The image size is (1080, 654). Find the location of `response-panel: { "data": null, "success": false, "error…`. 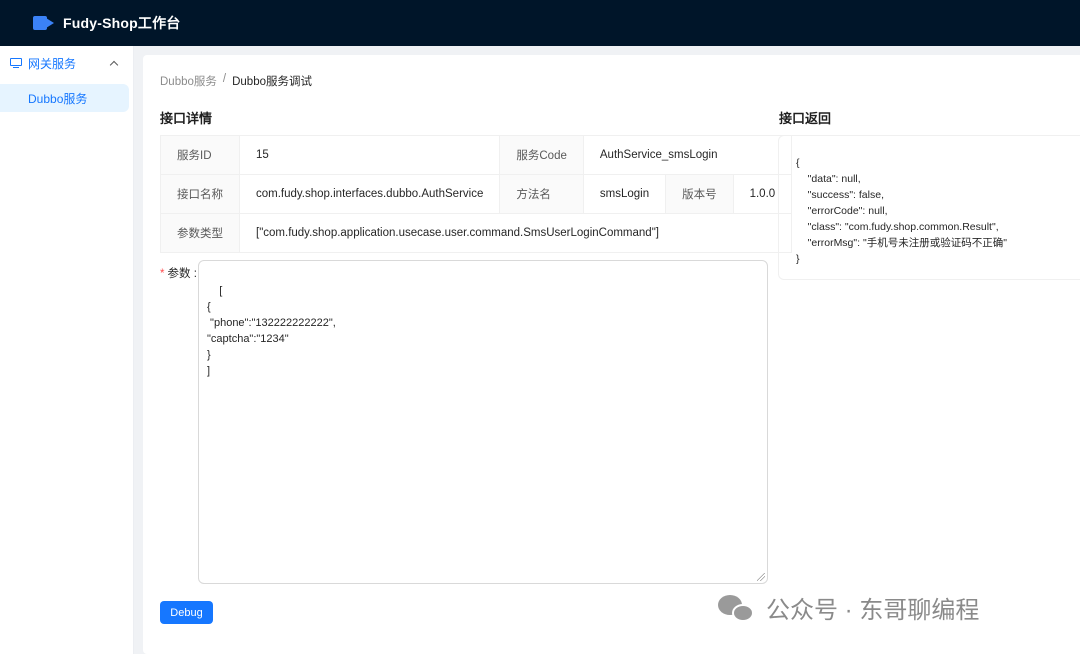

response-panel: { "data": null, "success": false, "error… is located at coordinates (929, 207).